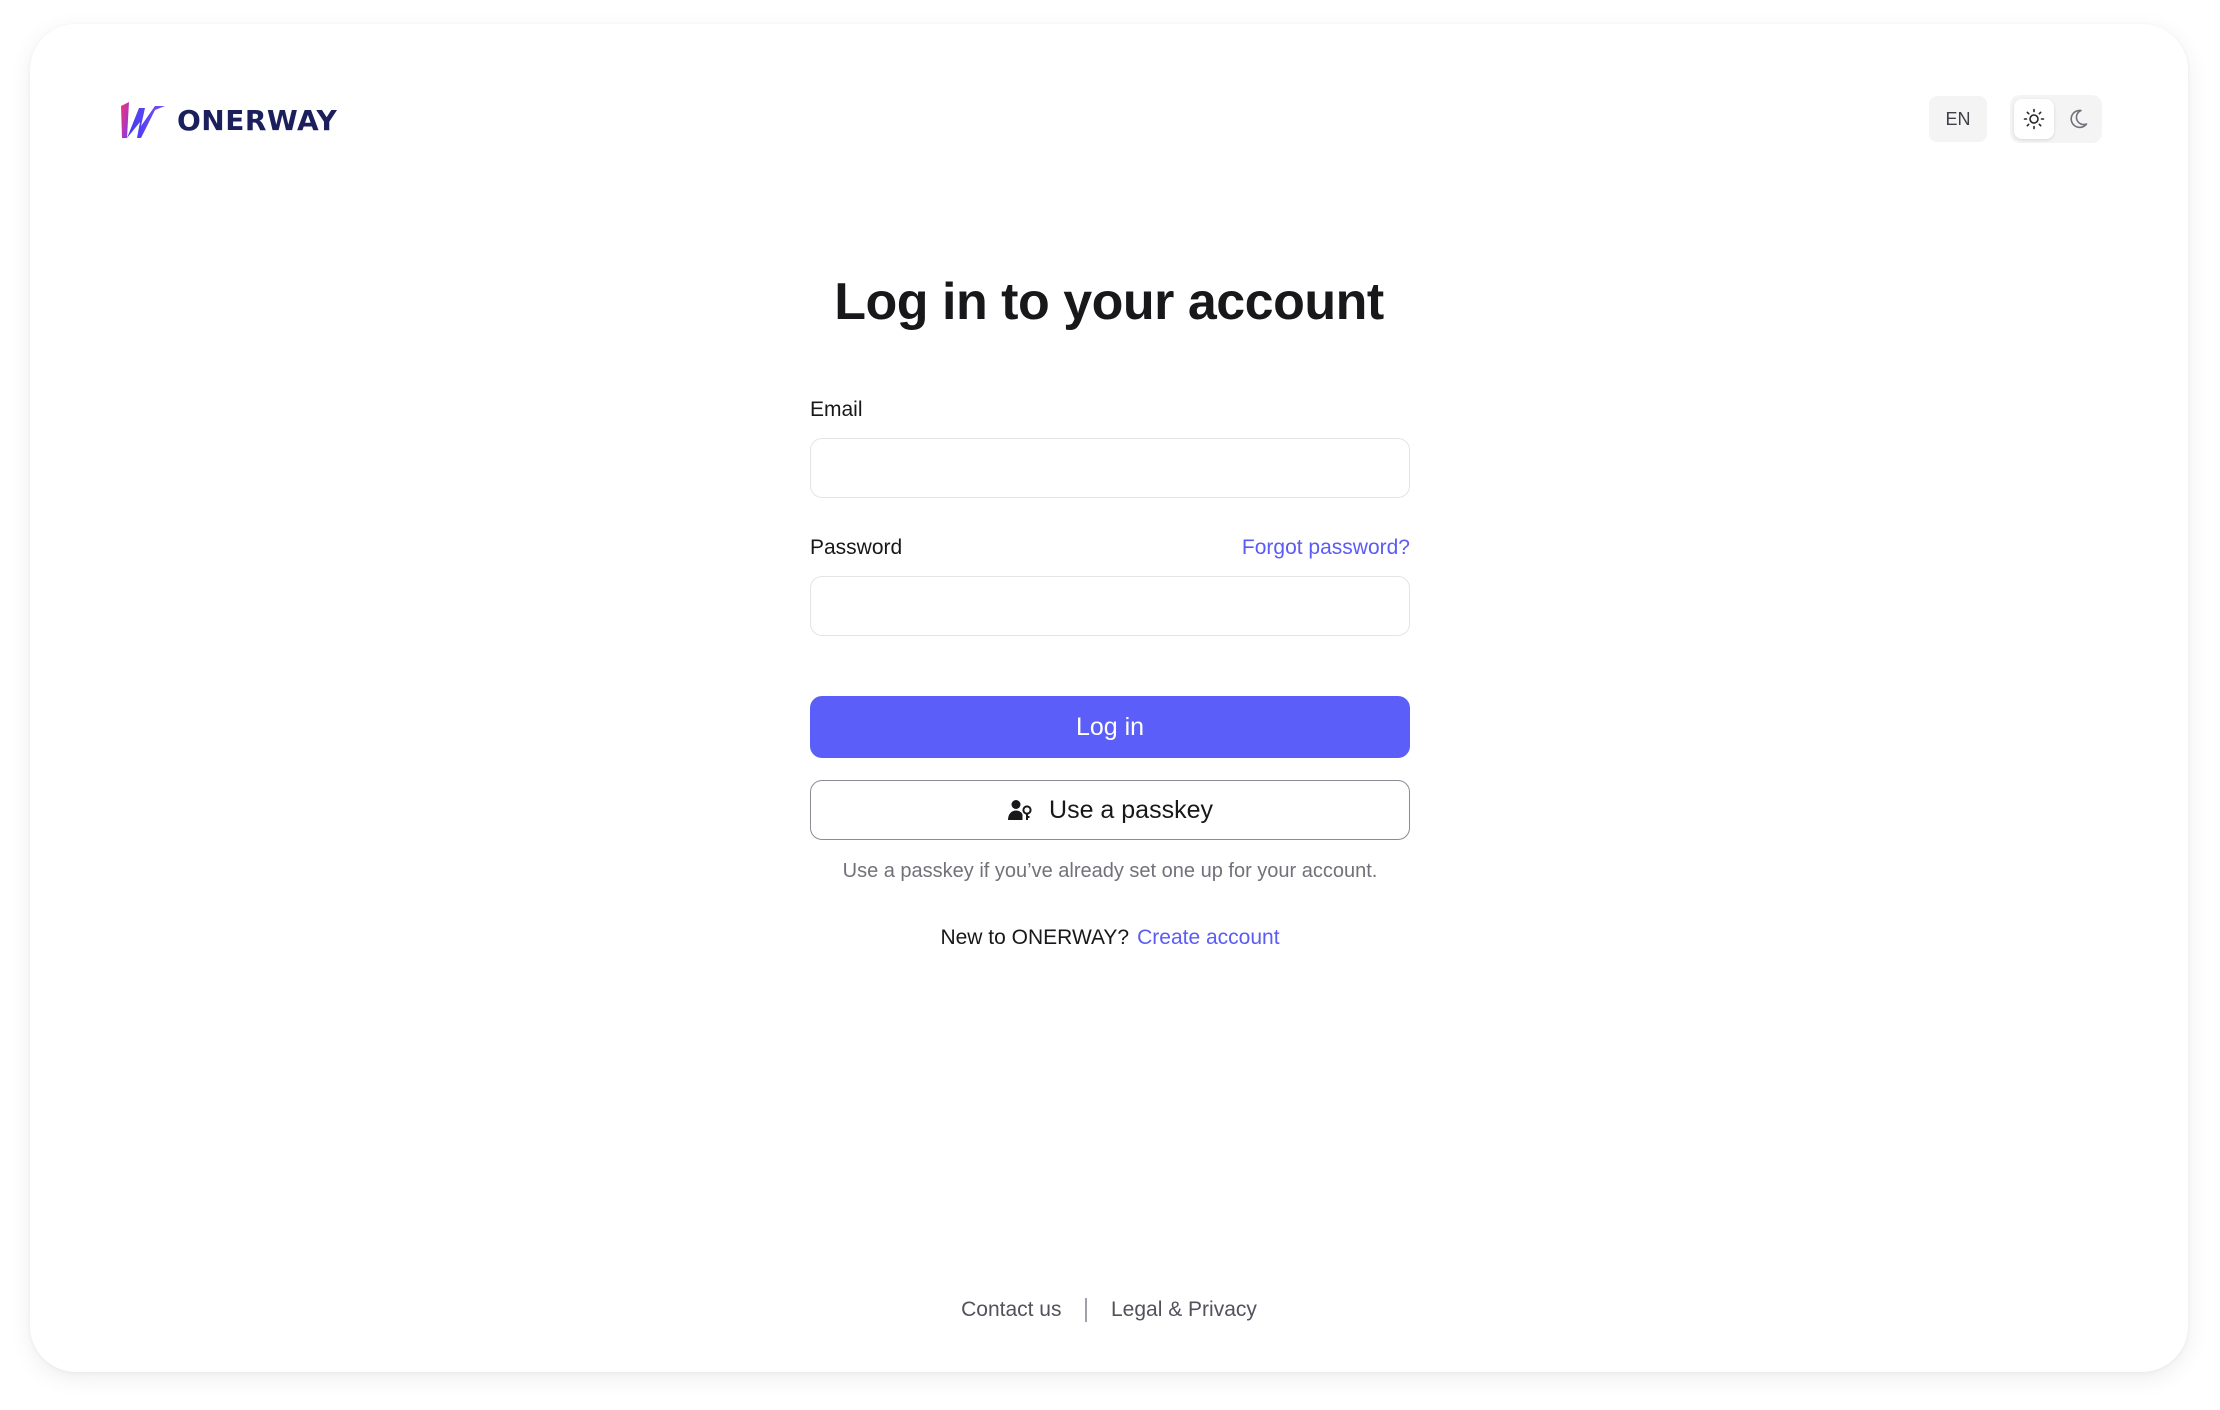 The image size is (2220, 1410). What do you see at coordinates (143, 120) in the screenshot?
I see `logo-mark-icon` at bounding box center [143, 120].